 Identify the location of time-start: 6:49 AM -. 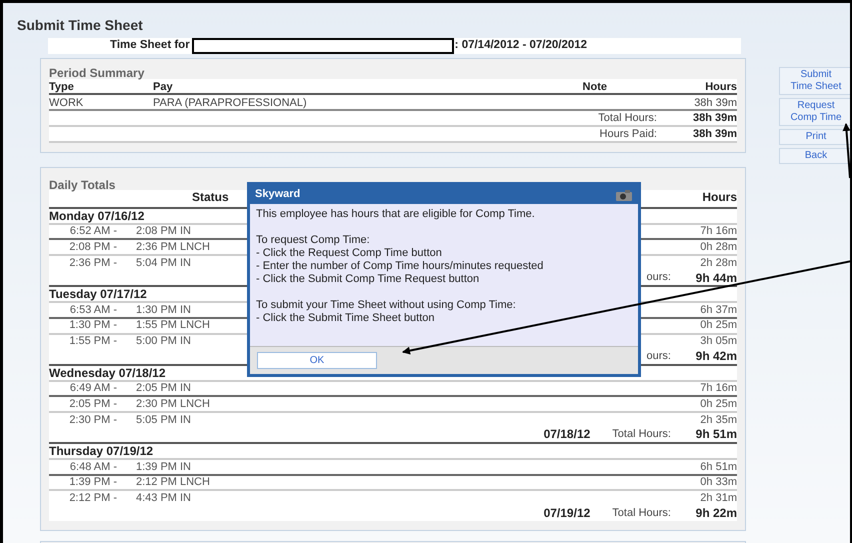
(92, 388).